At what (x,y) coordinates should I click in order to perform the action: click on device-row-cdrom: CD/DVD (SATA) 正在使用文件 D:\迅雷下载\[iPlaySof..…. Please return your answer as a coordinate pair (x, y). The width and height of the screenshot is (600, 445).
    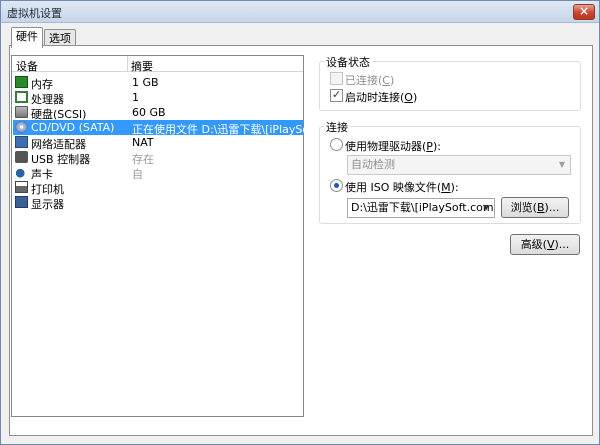
    Looking at the image, I should click on (168, 128).